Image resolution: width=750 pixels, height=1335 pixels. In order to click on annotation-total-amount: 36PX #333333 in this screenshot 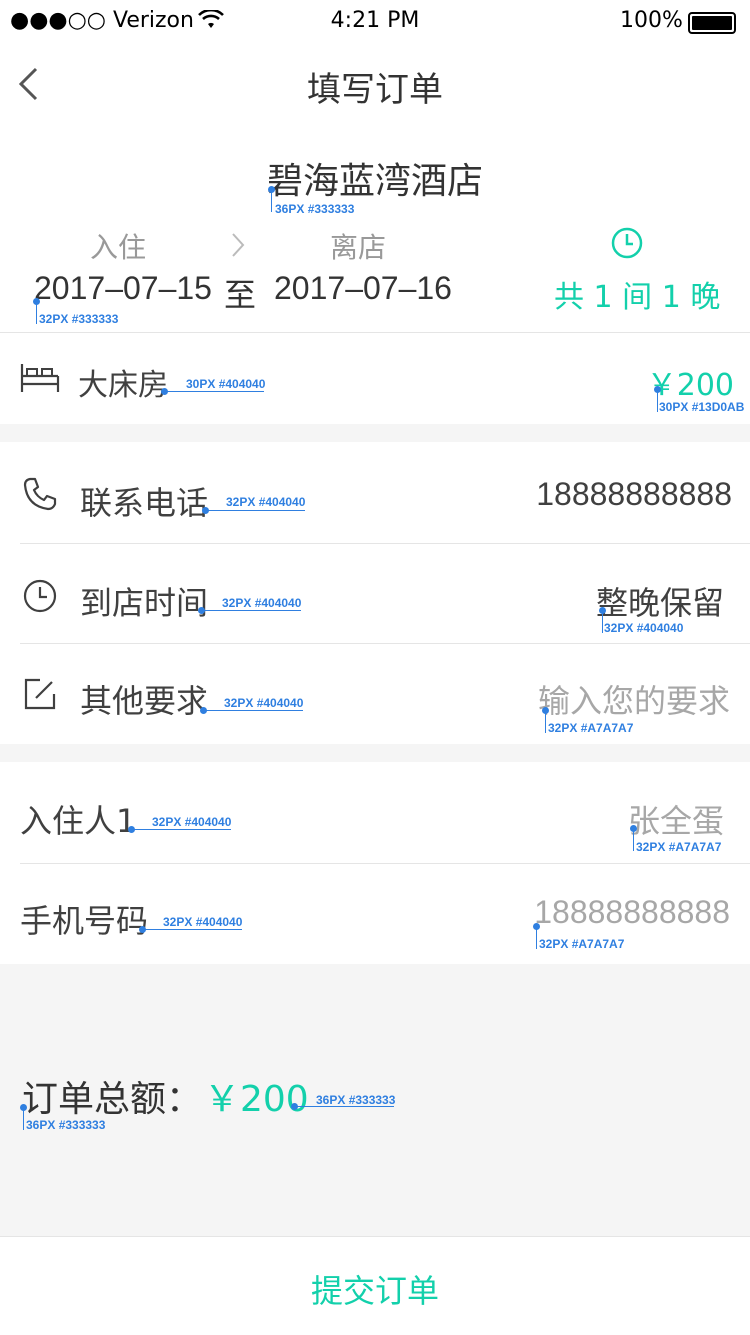, I will do `click(356, 1100)`.